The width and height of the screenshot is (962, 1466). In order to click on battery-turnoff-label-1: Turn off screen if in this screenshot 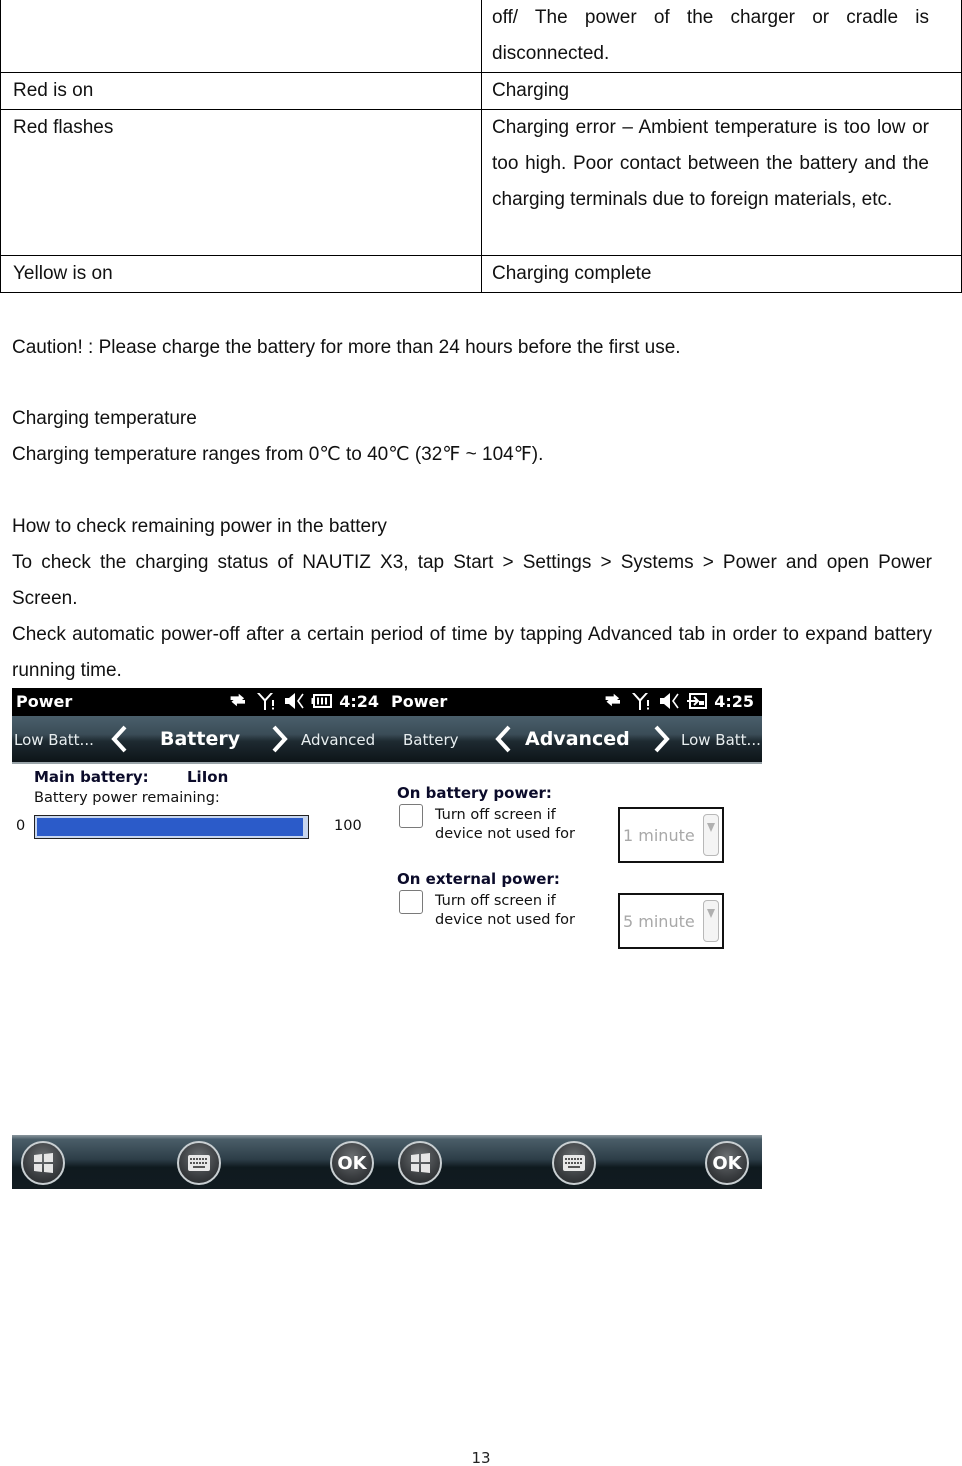, I will do `click(495, 815)`.